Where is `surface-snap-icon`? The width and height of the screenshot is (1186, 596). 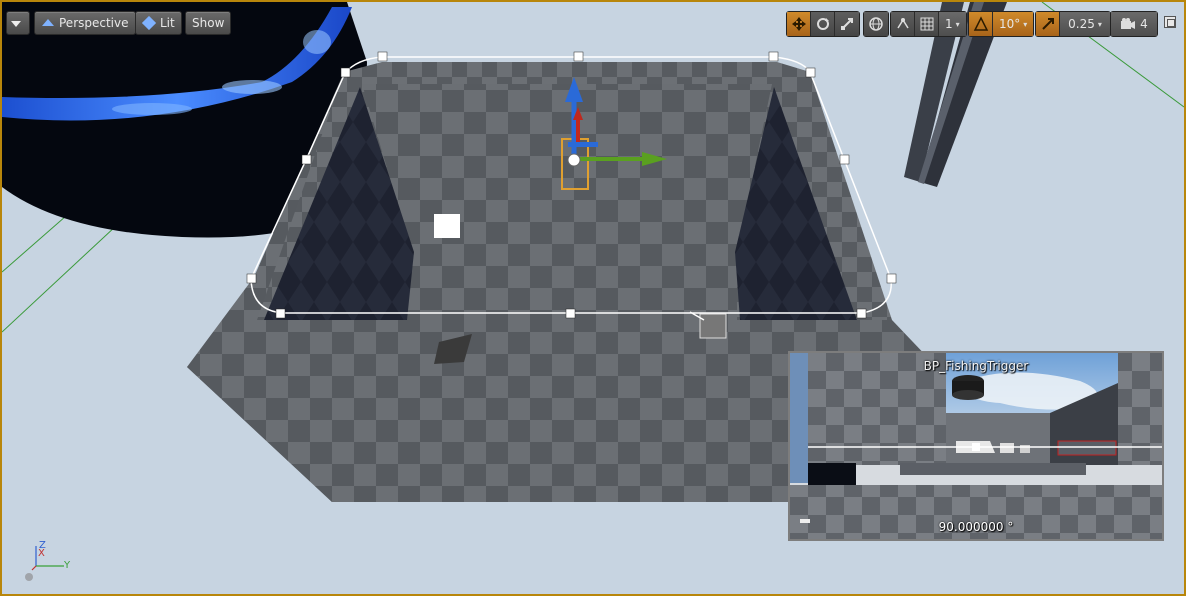 surface-snap-icon is located at coordinates (902, 23).